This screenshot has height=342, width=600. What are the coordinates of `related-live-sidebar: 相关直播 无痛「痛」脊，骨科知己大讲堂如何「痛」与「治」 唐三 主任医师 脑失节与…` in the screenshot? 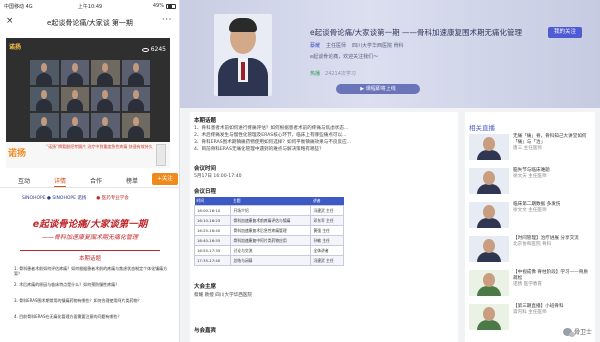 It's located at (530, 227).